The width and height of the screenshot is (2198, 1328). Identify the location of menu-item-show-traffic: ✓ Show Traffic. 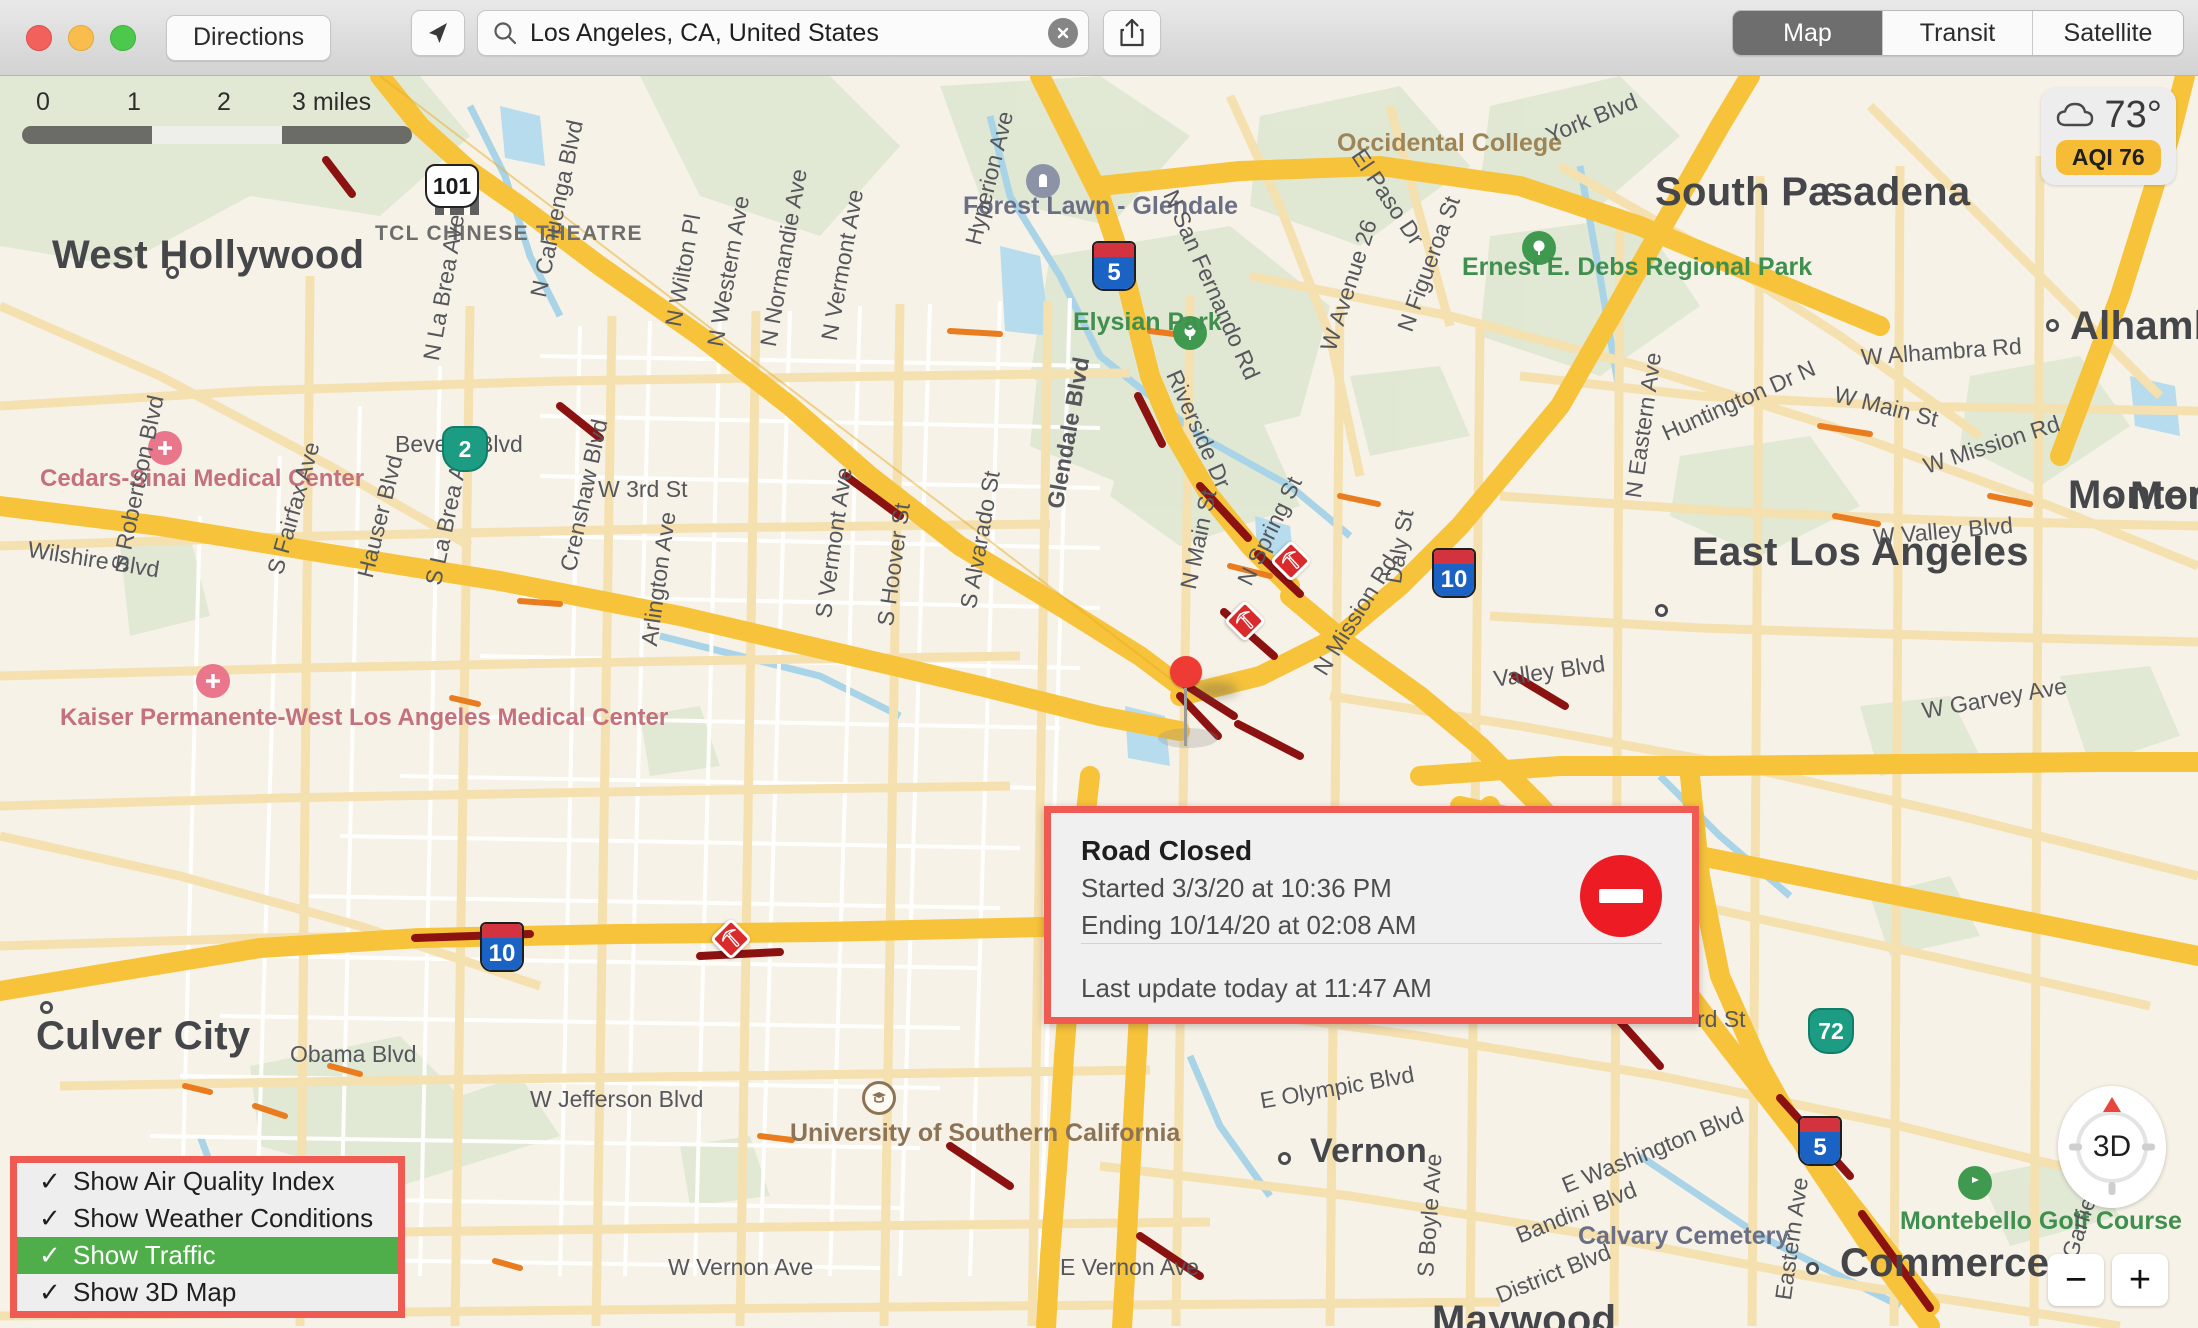
(207, 1255).